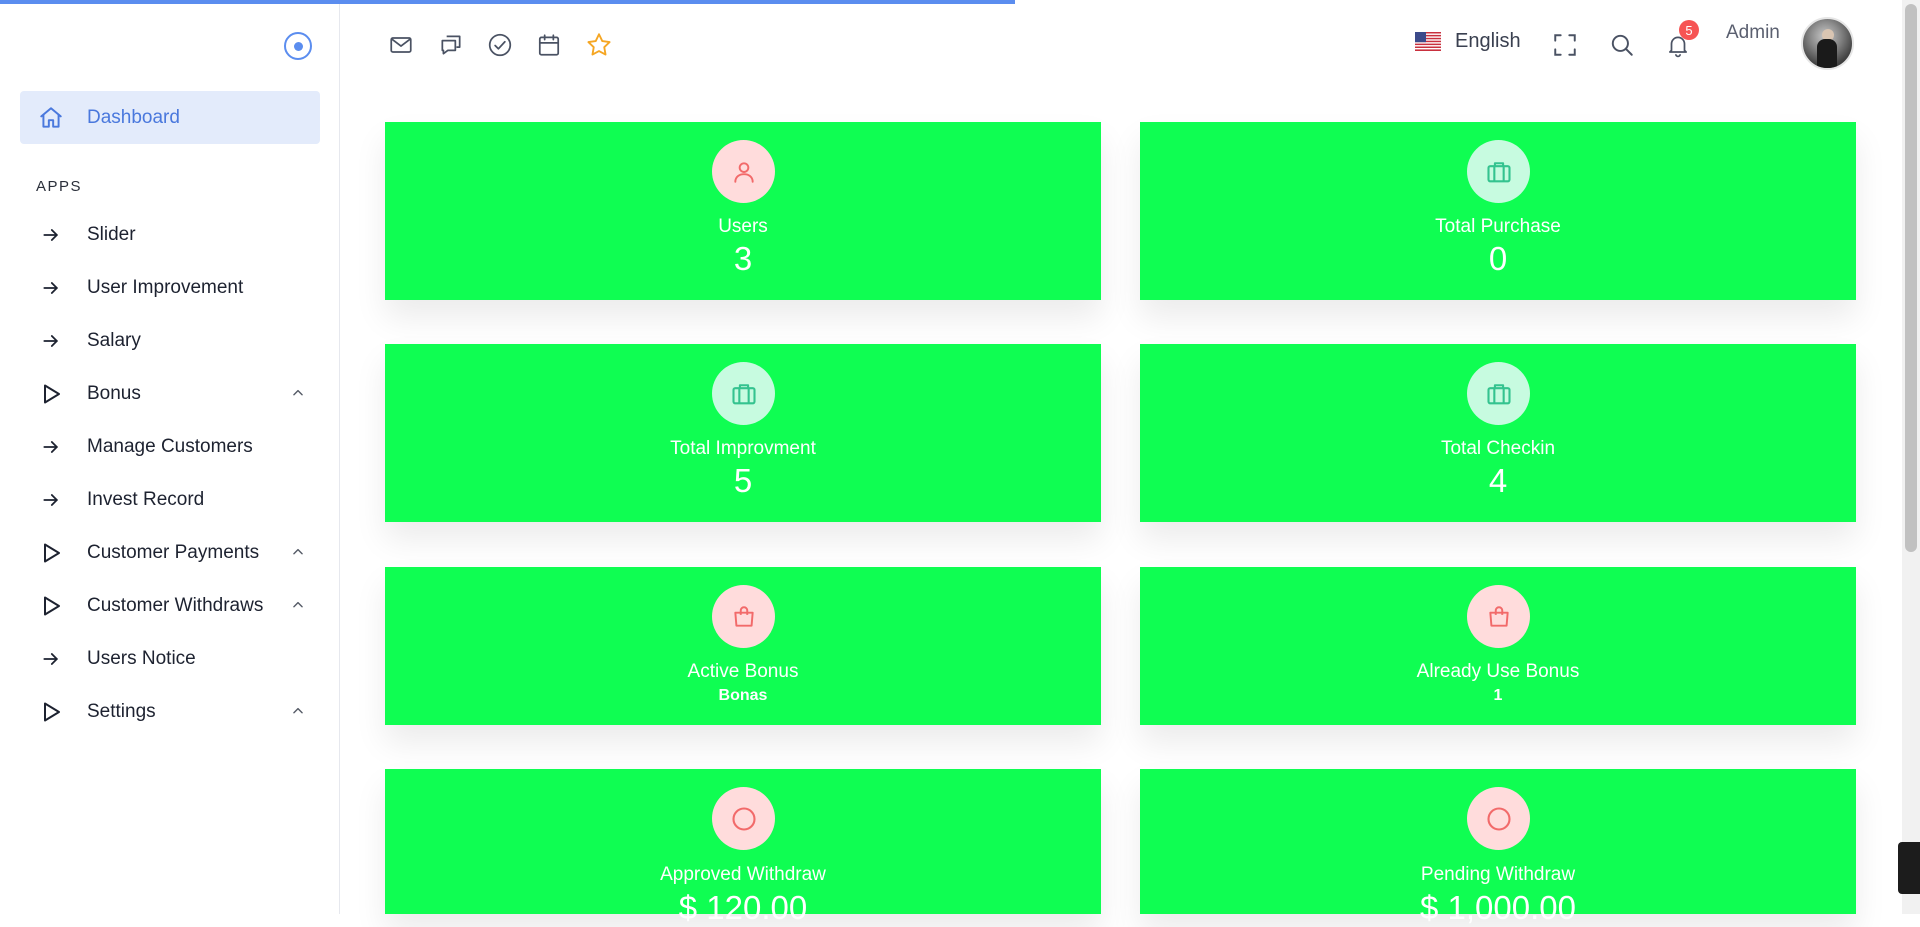  I want to click on stat-card-users: Users 3, so click(743, 211).